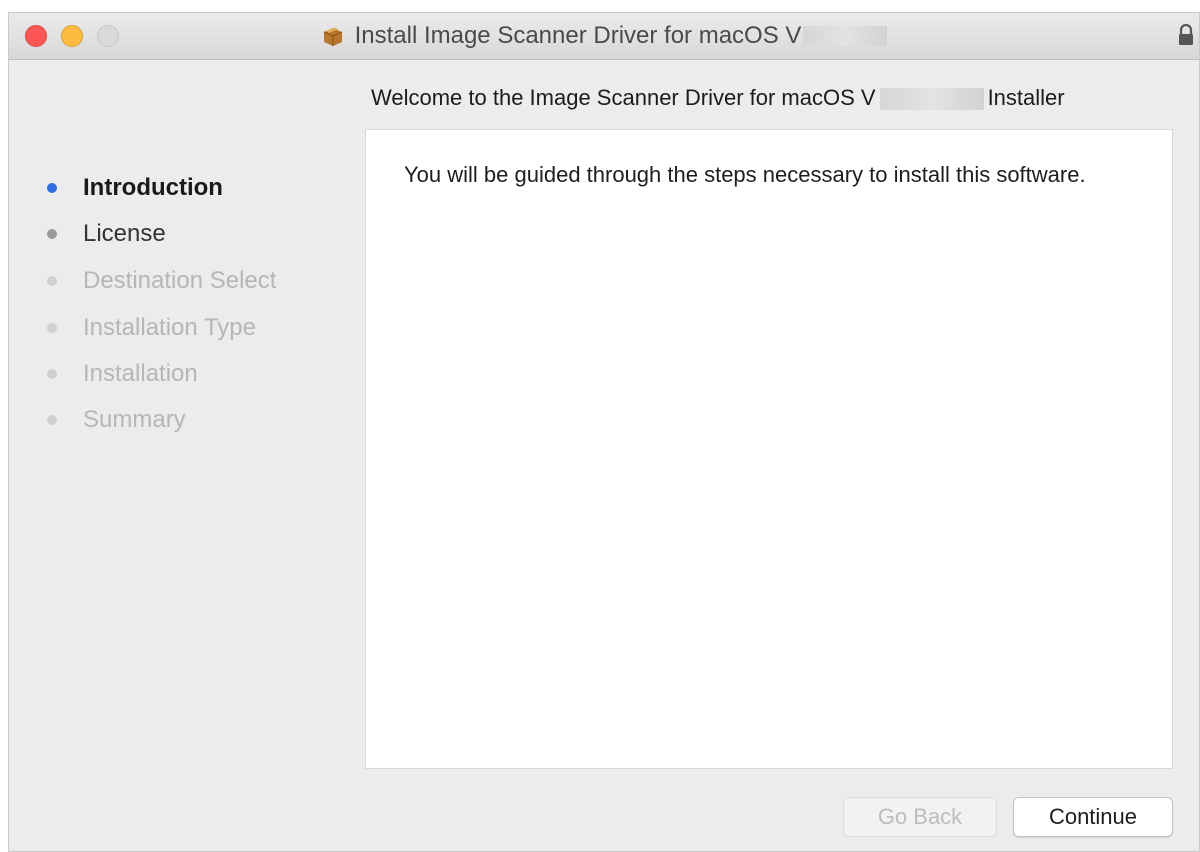 The width and height of the screenshot is (1200, 852). I want to click on step-label: License, so click(124, 233).